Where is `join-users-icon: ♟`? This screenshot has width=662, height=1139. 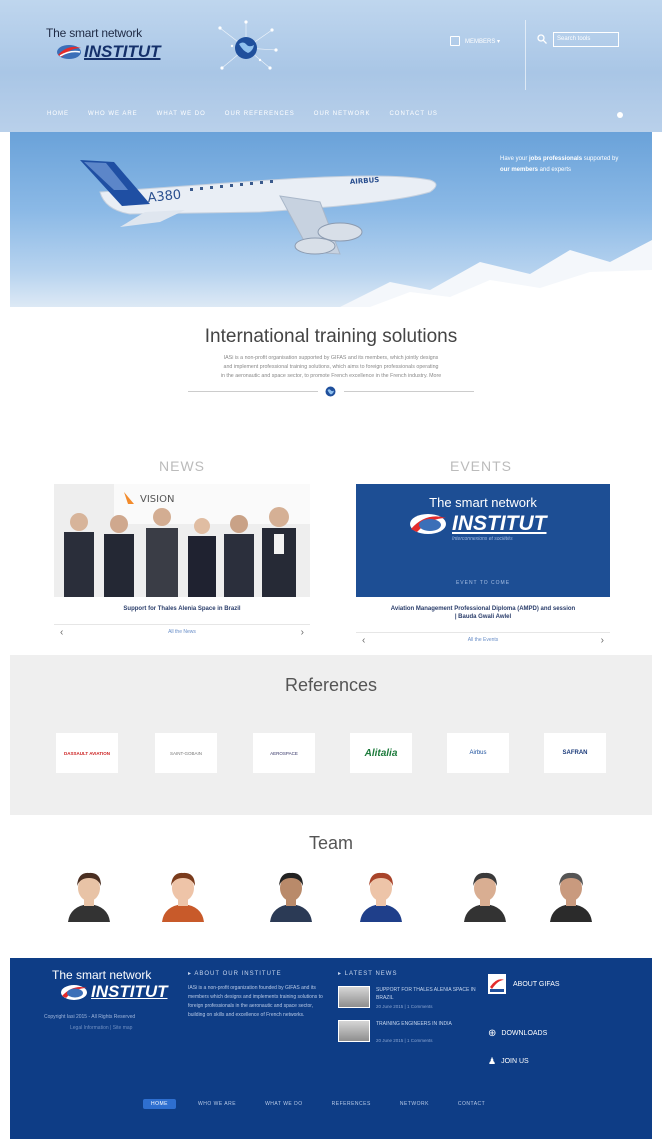
join-users-icon: ♟ is located at coordinates (492, 1061).